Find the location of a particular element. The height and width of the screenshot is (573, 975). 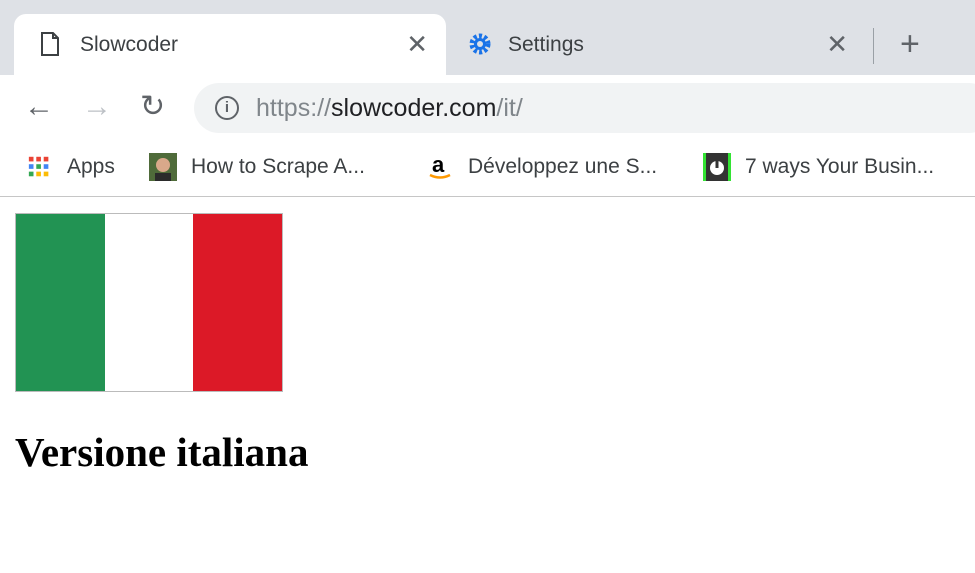

page-heading: Versione italiana is located at coordinates (162, 452).